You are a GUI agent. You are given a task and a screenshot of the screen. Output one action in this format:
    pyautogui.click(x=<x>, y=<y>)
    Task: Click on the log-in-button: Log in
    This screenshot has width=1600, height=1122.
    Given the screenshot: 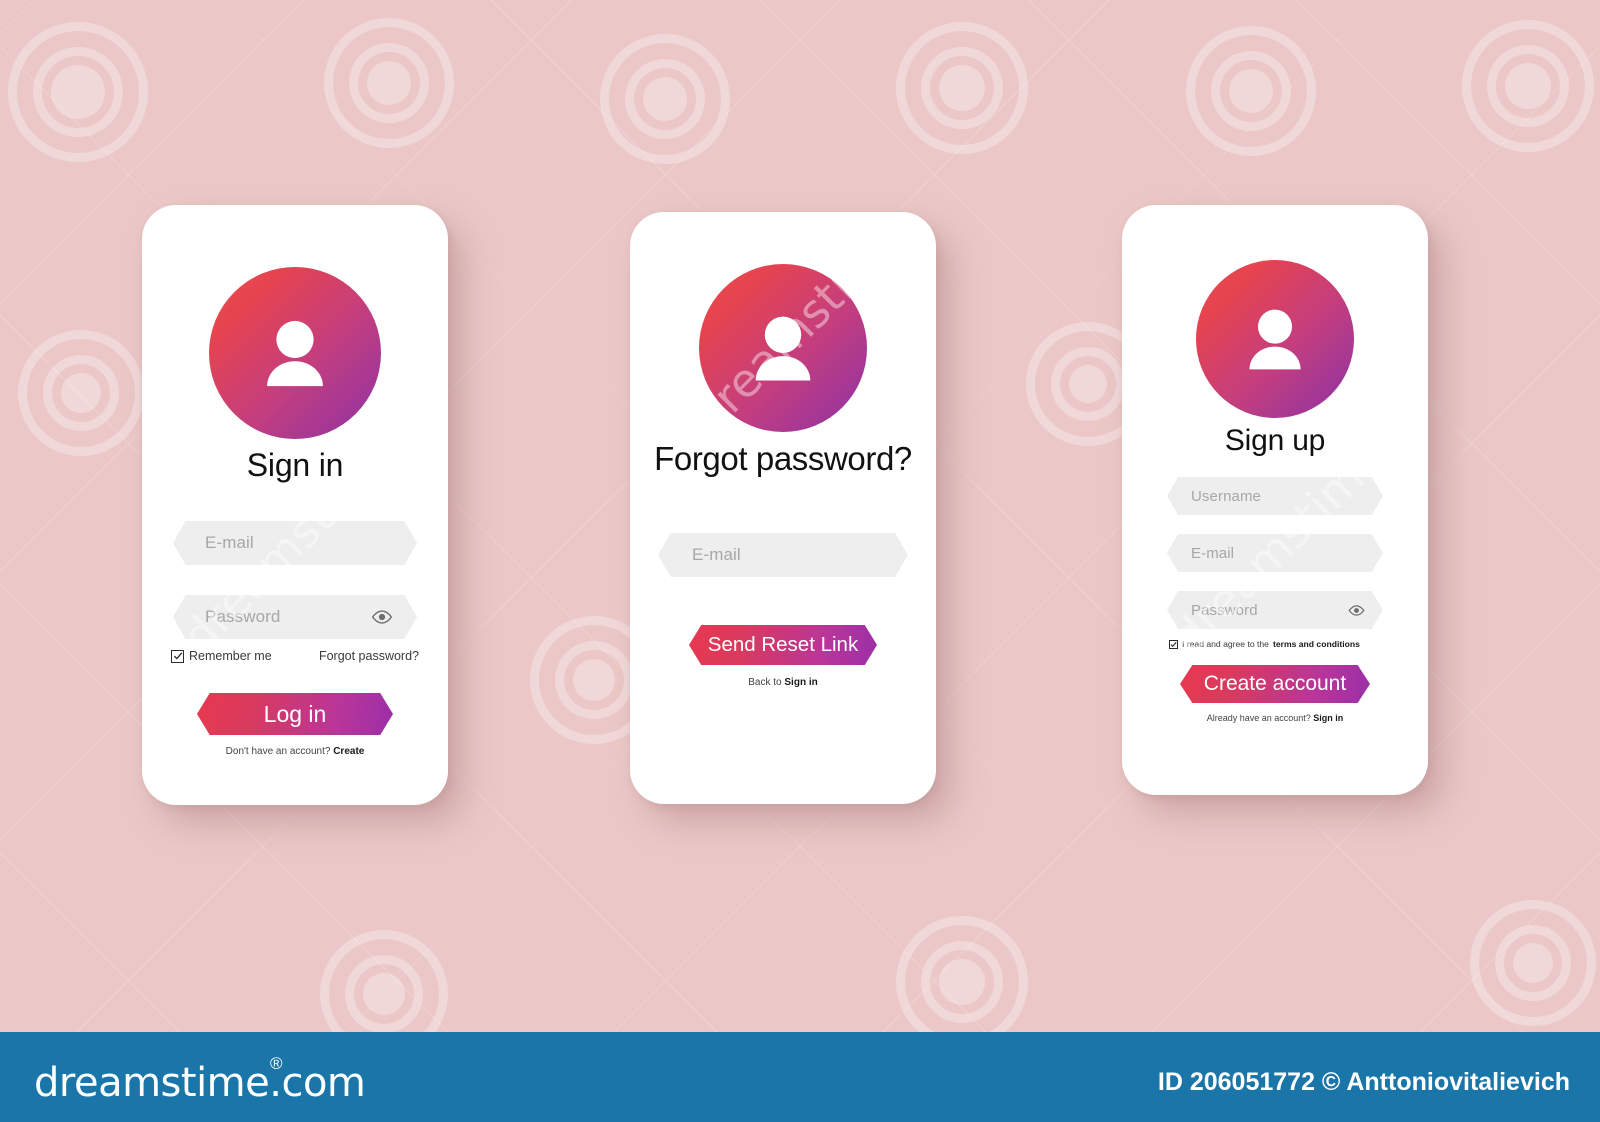 What is the action you would take?
    pyautogui.click(x=295, y=714)
    